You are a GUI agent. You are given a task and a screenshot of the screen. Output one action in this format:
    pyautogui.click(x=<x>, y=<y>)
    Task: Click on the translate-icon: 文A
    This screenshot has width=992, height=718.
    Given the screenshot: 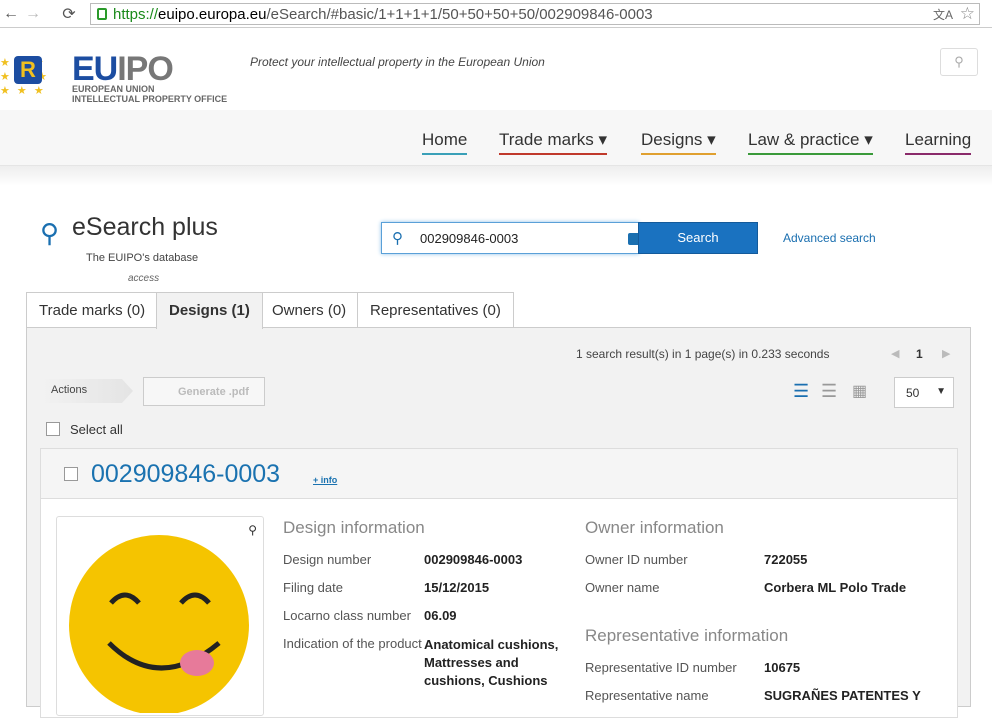 What is the action you would take?
    pyautogui.click(x=943, y=14)
    